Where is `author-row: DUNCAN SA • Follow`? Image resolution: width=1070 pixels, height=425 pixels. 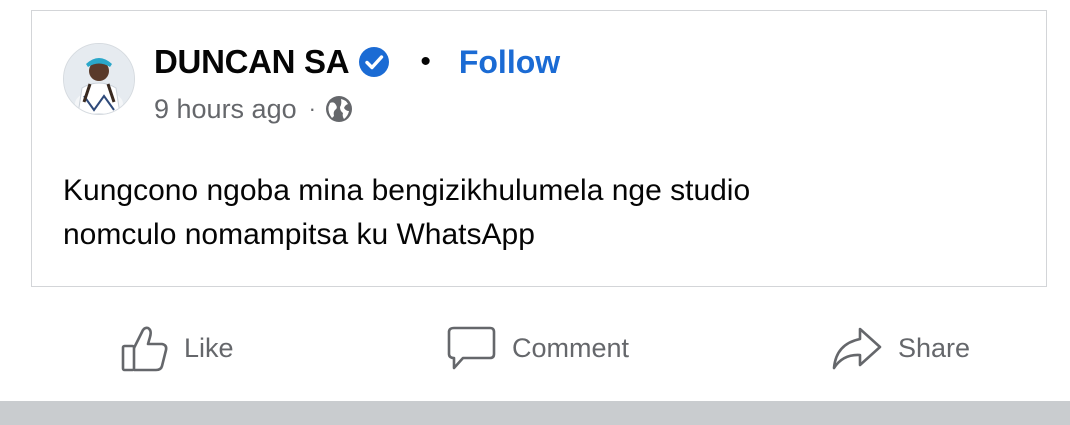
author-row: DUNCAN SA • Follow is located at coordinates (357, 62).